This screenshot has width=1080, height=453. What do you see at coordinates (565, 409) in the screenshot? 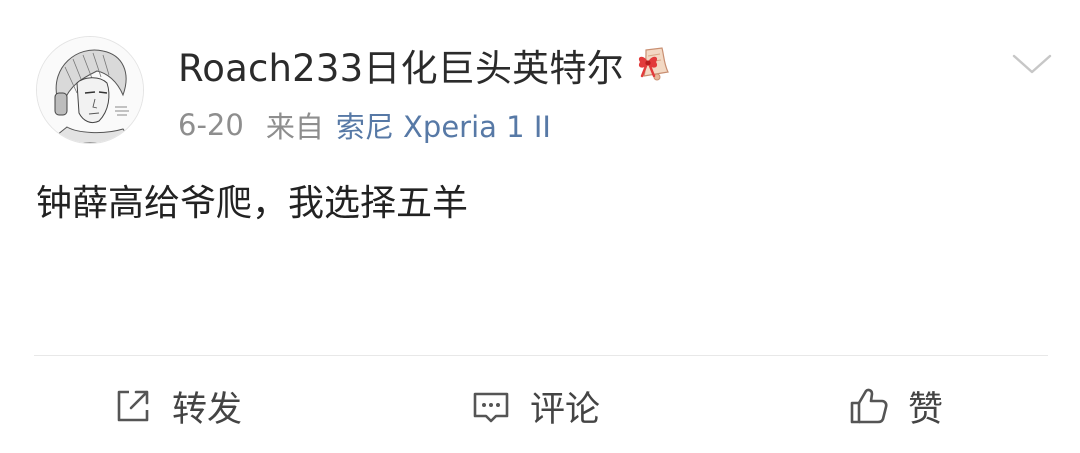
I see `comment-label: 评论` at bounding box center [565, 409].